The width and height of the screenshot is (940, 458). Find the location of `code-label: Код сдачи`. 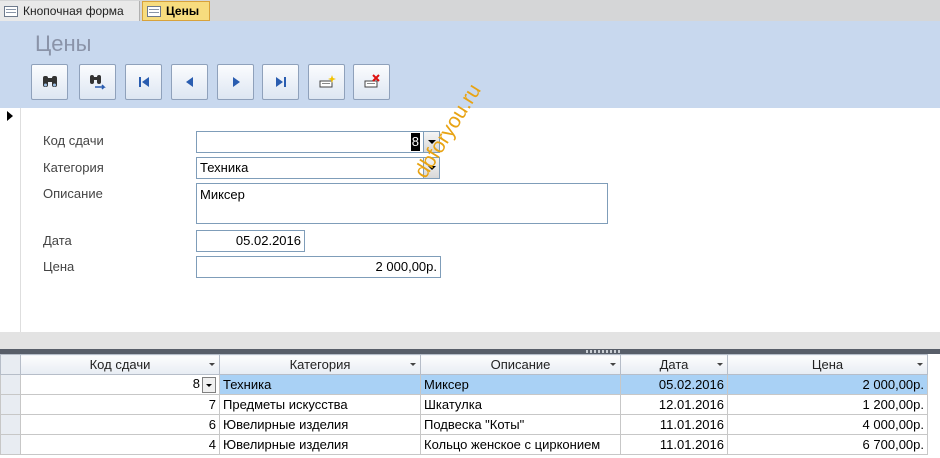

code-label: Код сдачи is located at coordinates (73, 140).